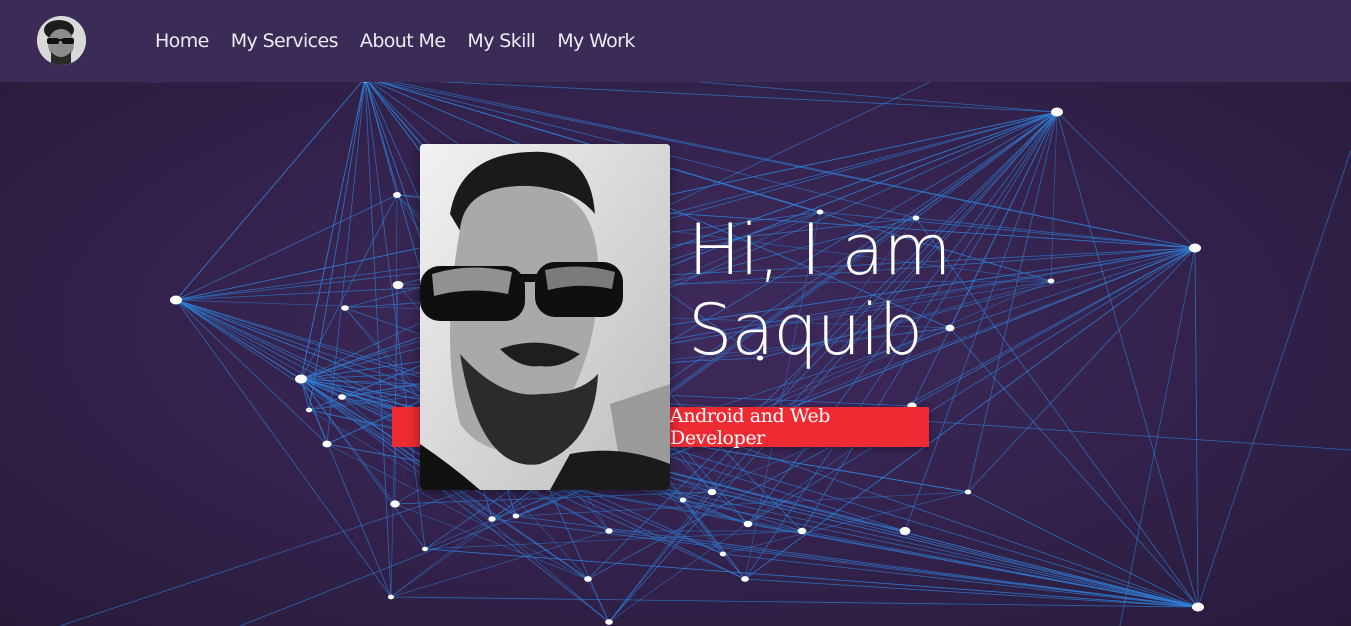 The width and height of the screenshot is (1351, 626). I want to click on role-text: Android and Web Developer, so click(750, 427).